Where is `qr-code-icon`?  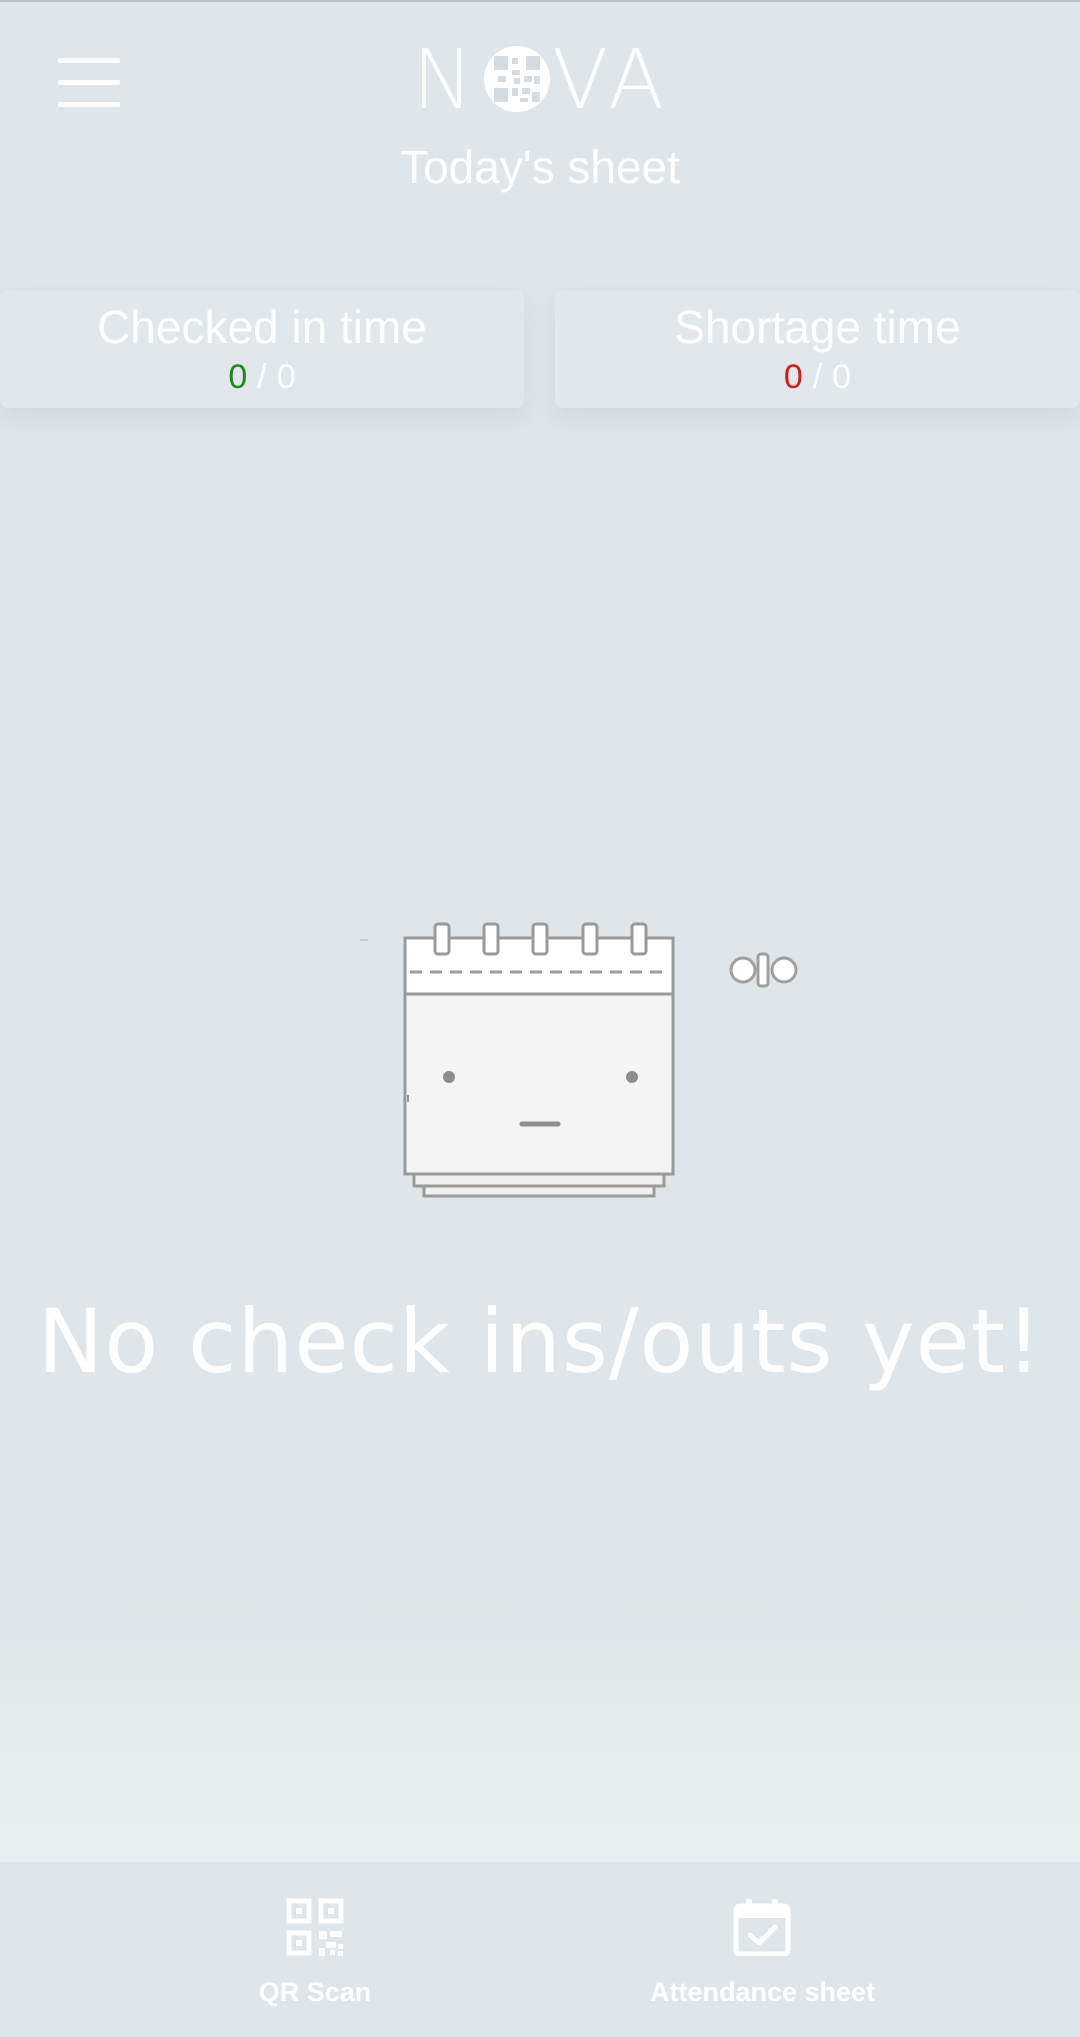 qr-code-icon is located at coordinates (315, 1927).